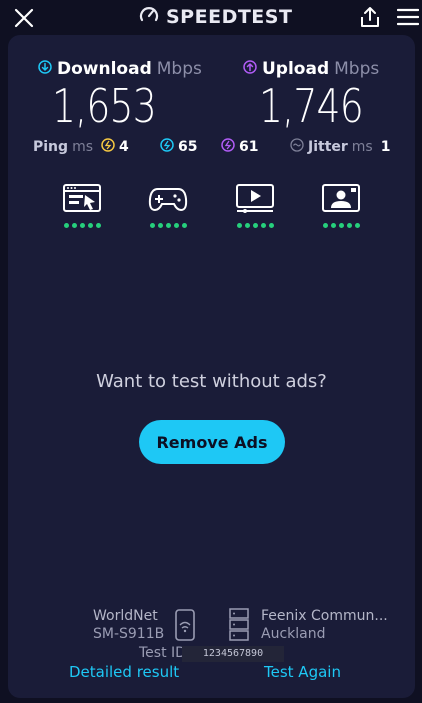 This screenshot has width=422, height=703. I want to click on ping-row: Ping ms 4, so click(81, 147).